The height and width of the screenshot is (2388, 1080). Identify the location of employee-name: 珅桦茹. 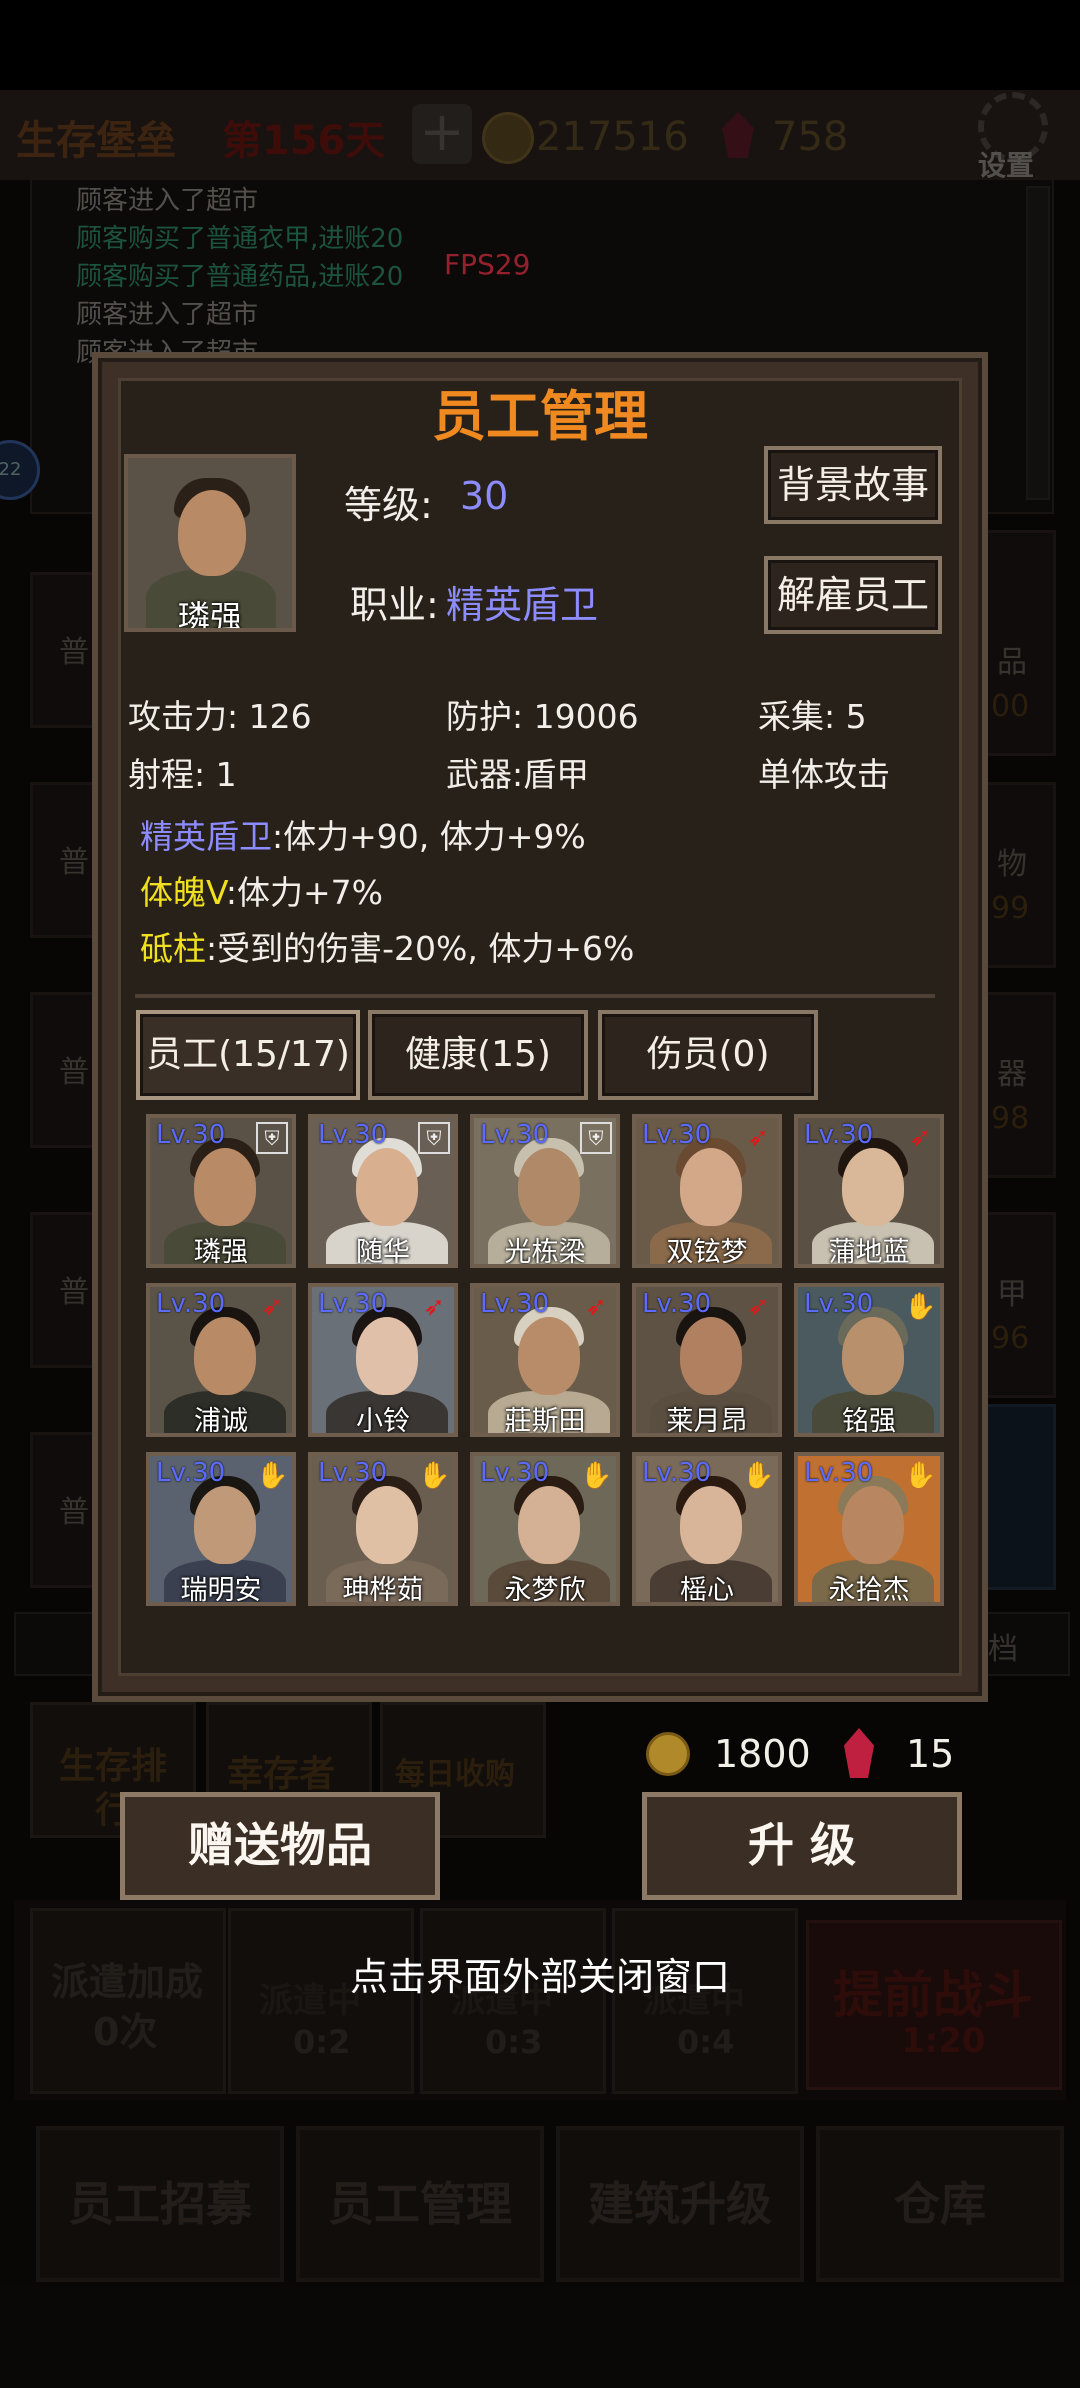
(383, 1590).